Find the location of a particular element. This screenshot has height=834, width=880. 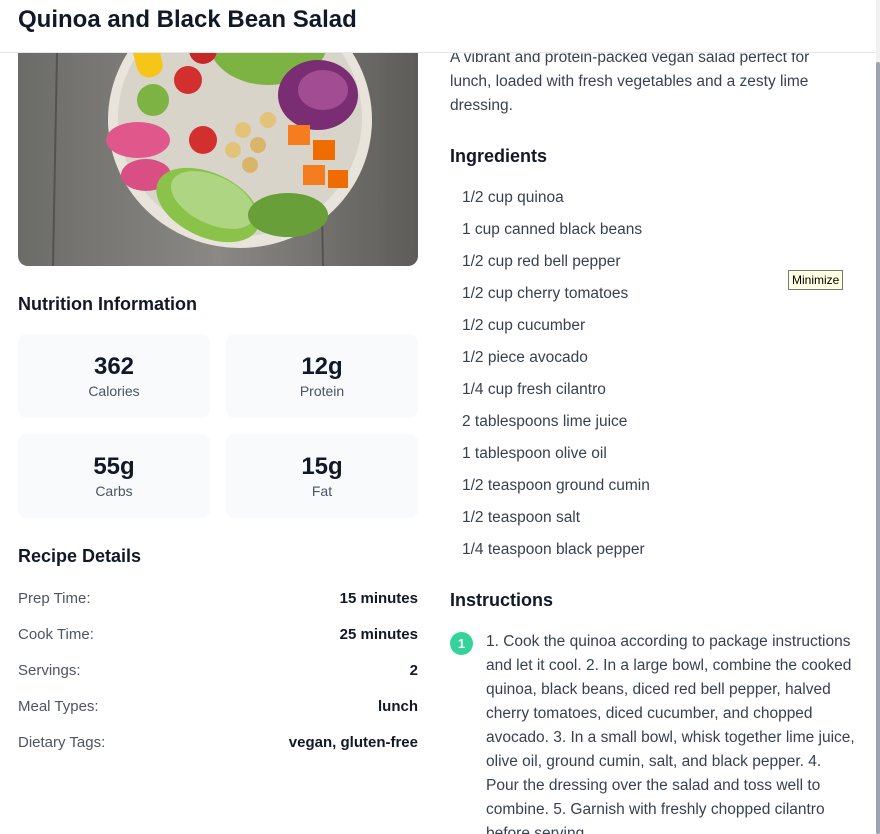

nutrition-value: 12g is located at coordinates (322, 366).